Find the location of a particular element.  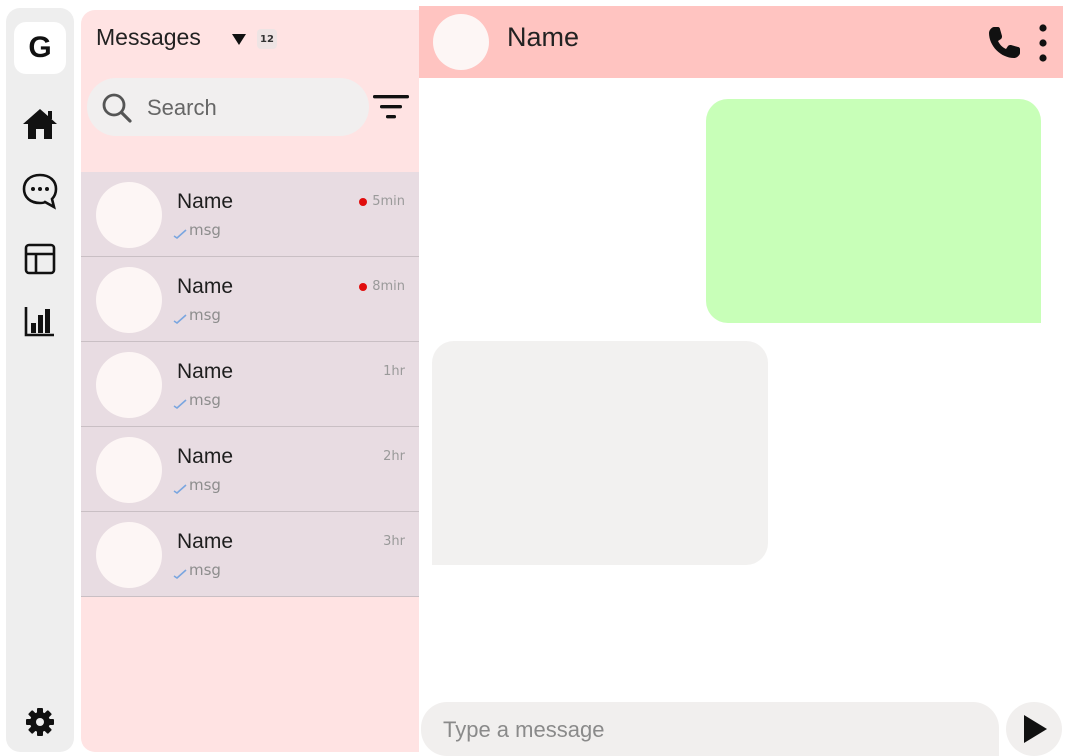

outgoing-message-bubble is located at coordinates (873, 211).